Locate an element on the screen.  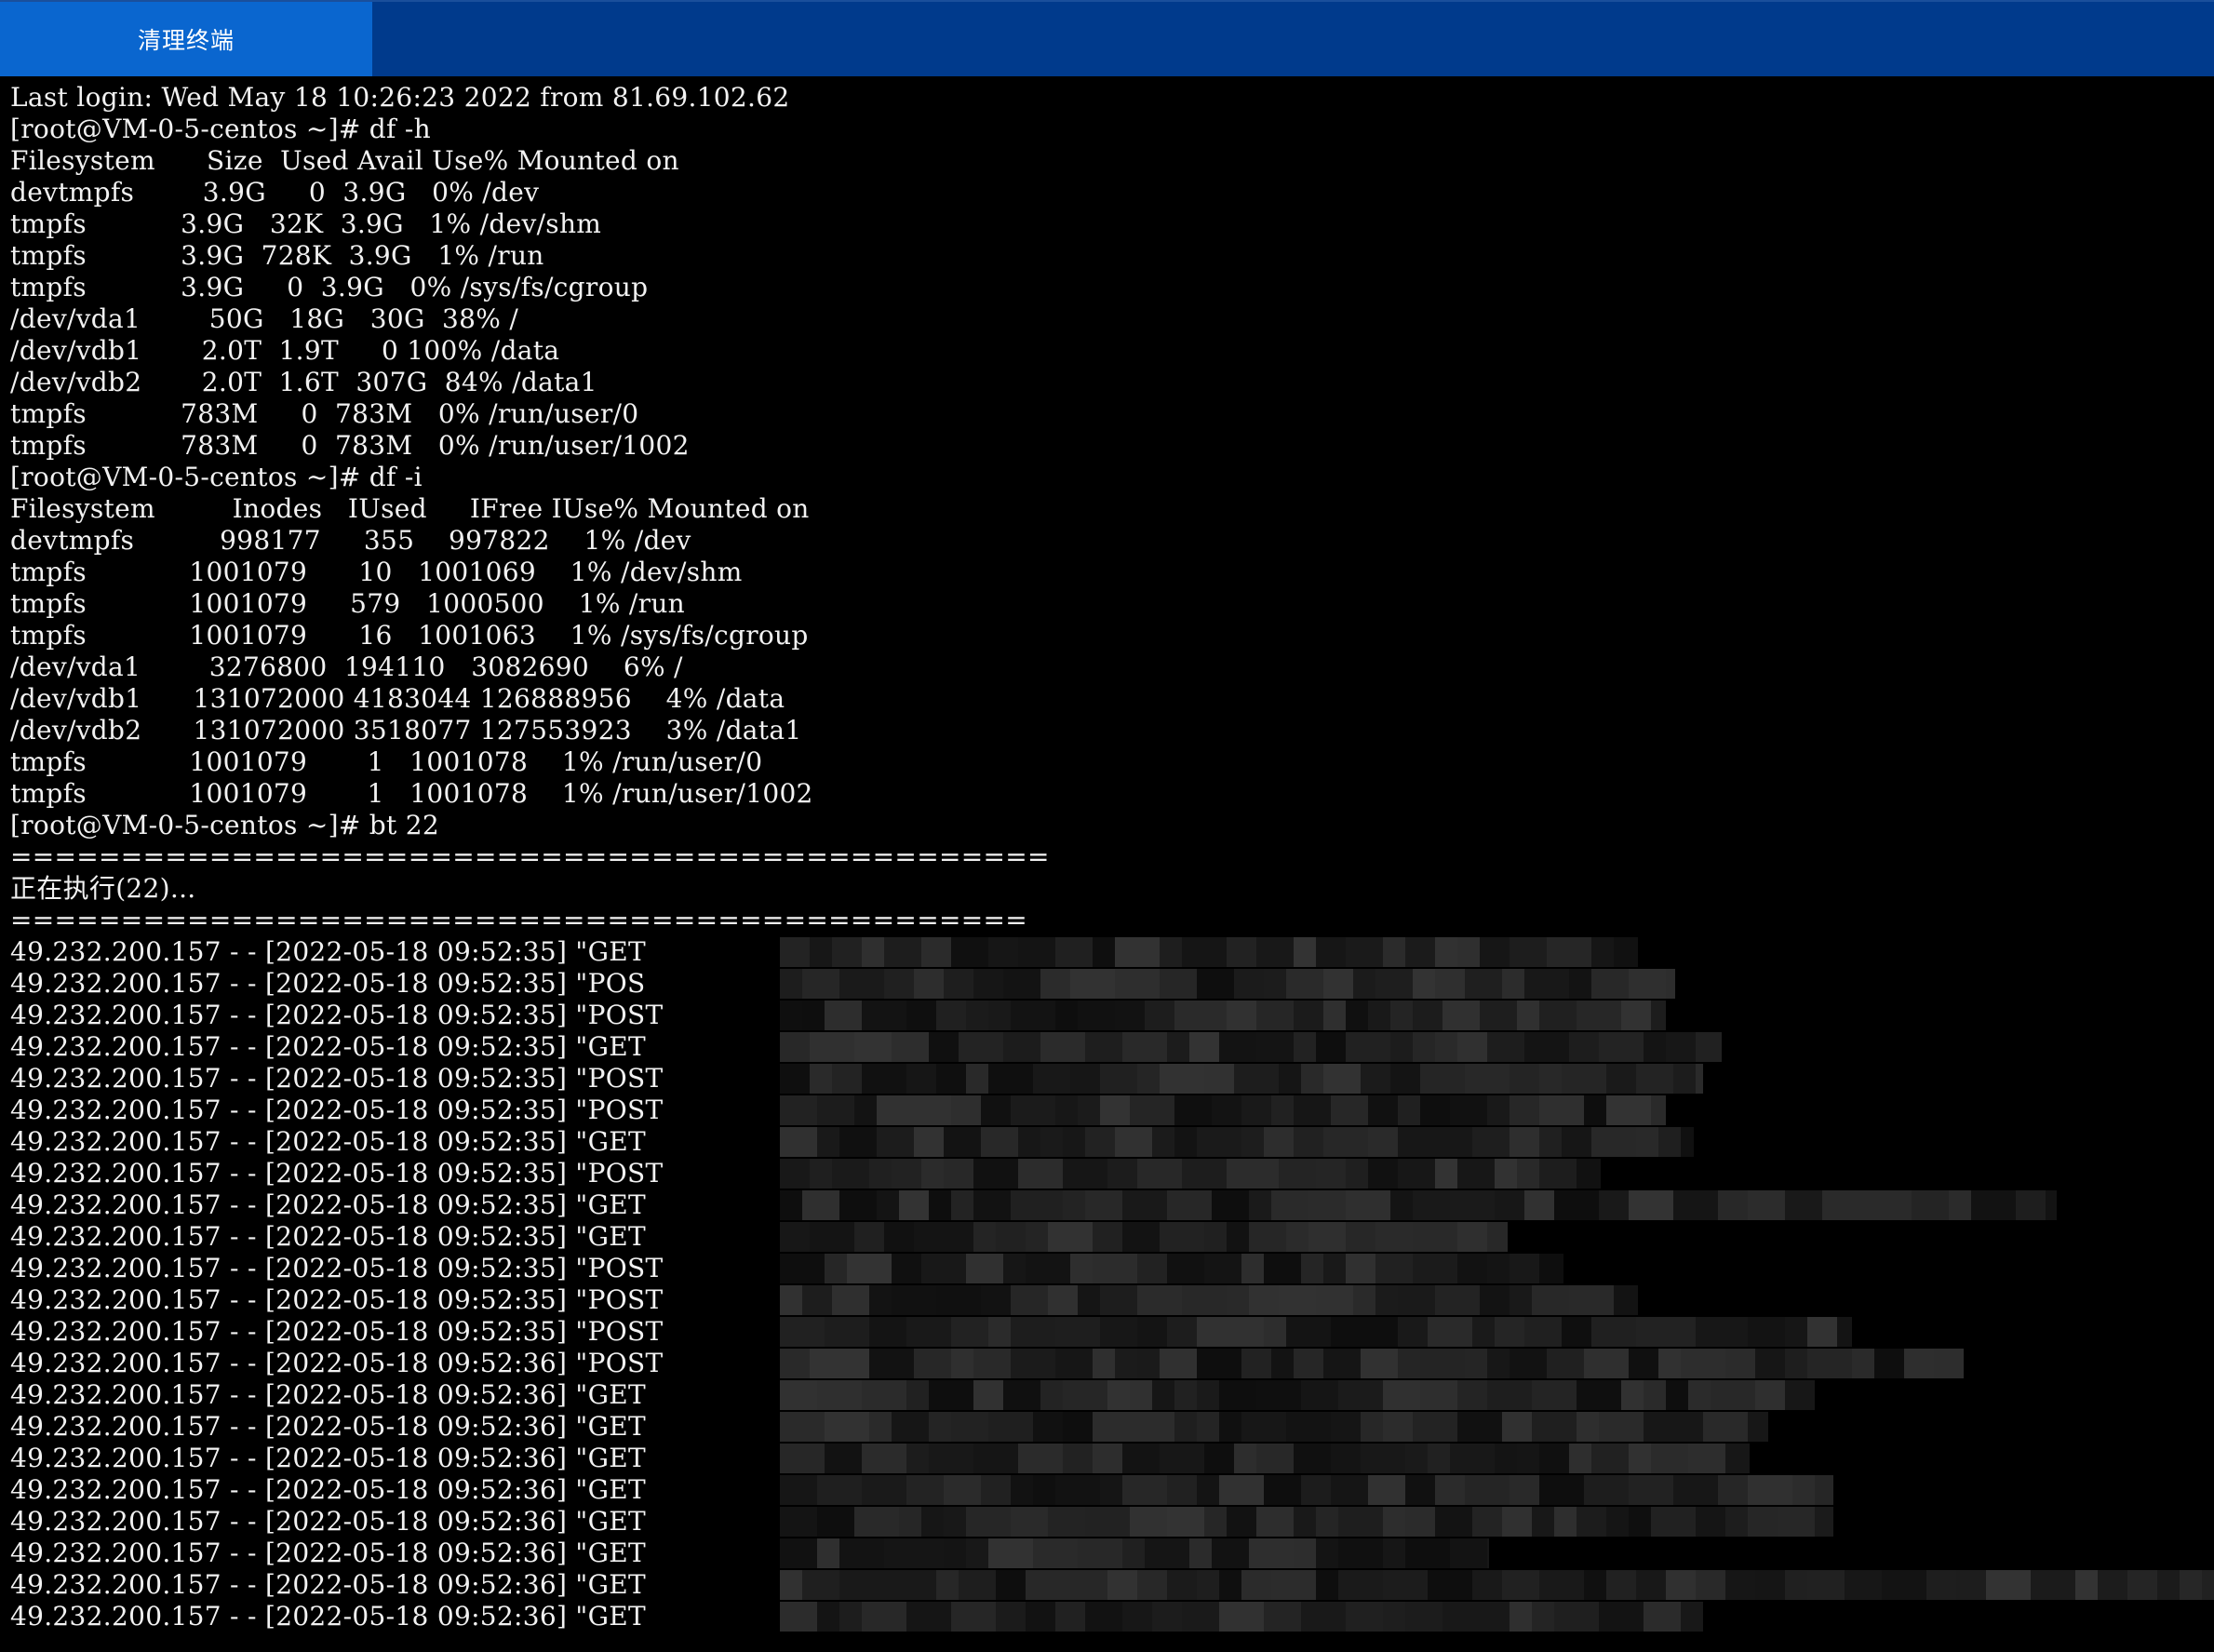
terminal-line: /dev/vdb2 2.0T 1.6T 307G 84% /data1 is located at coordinates (303, 382).